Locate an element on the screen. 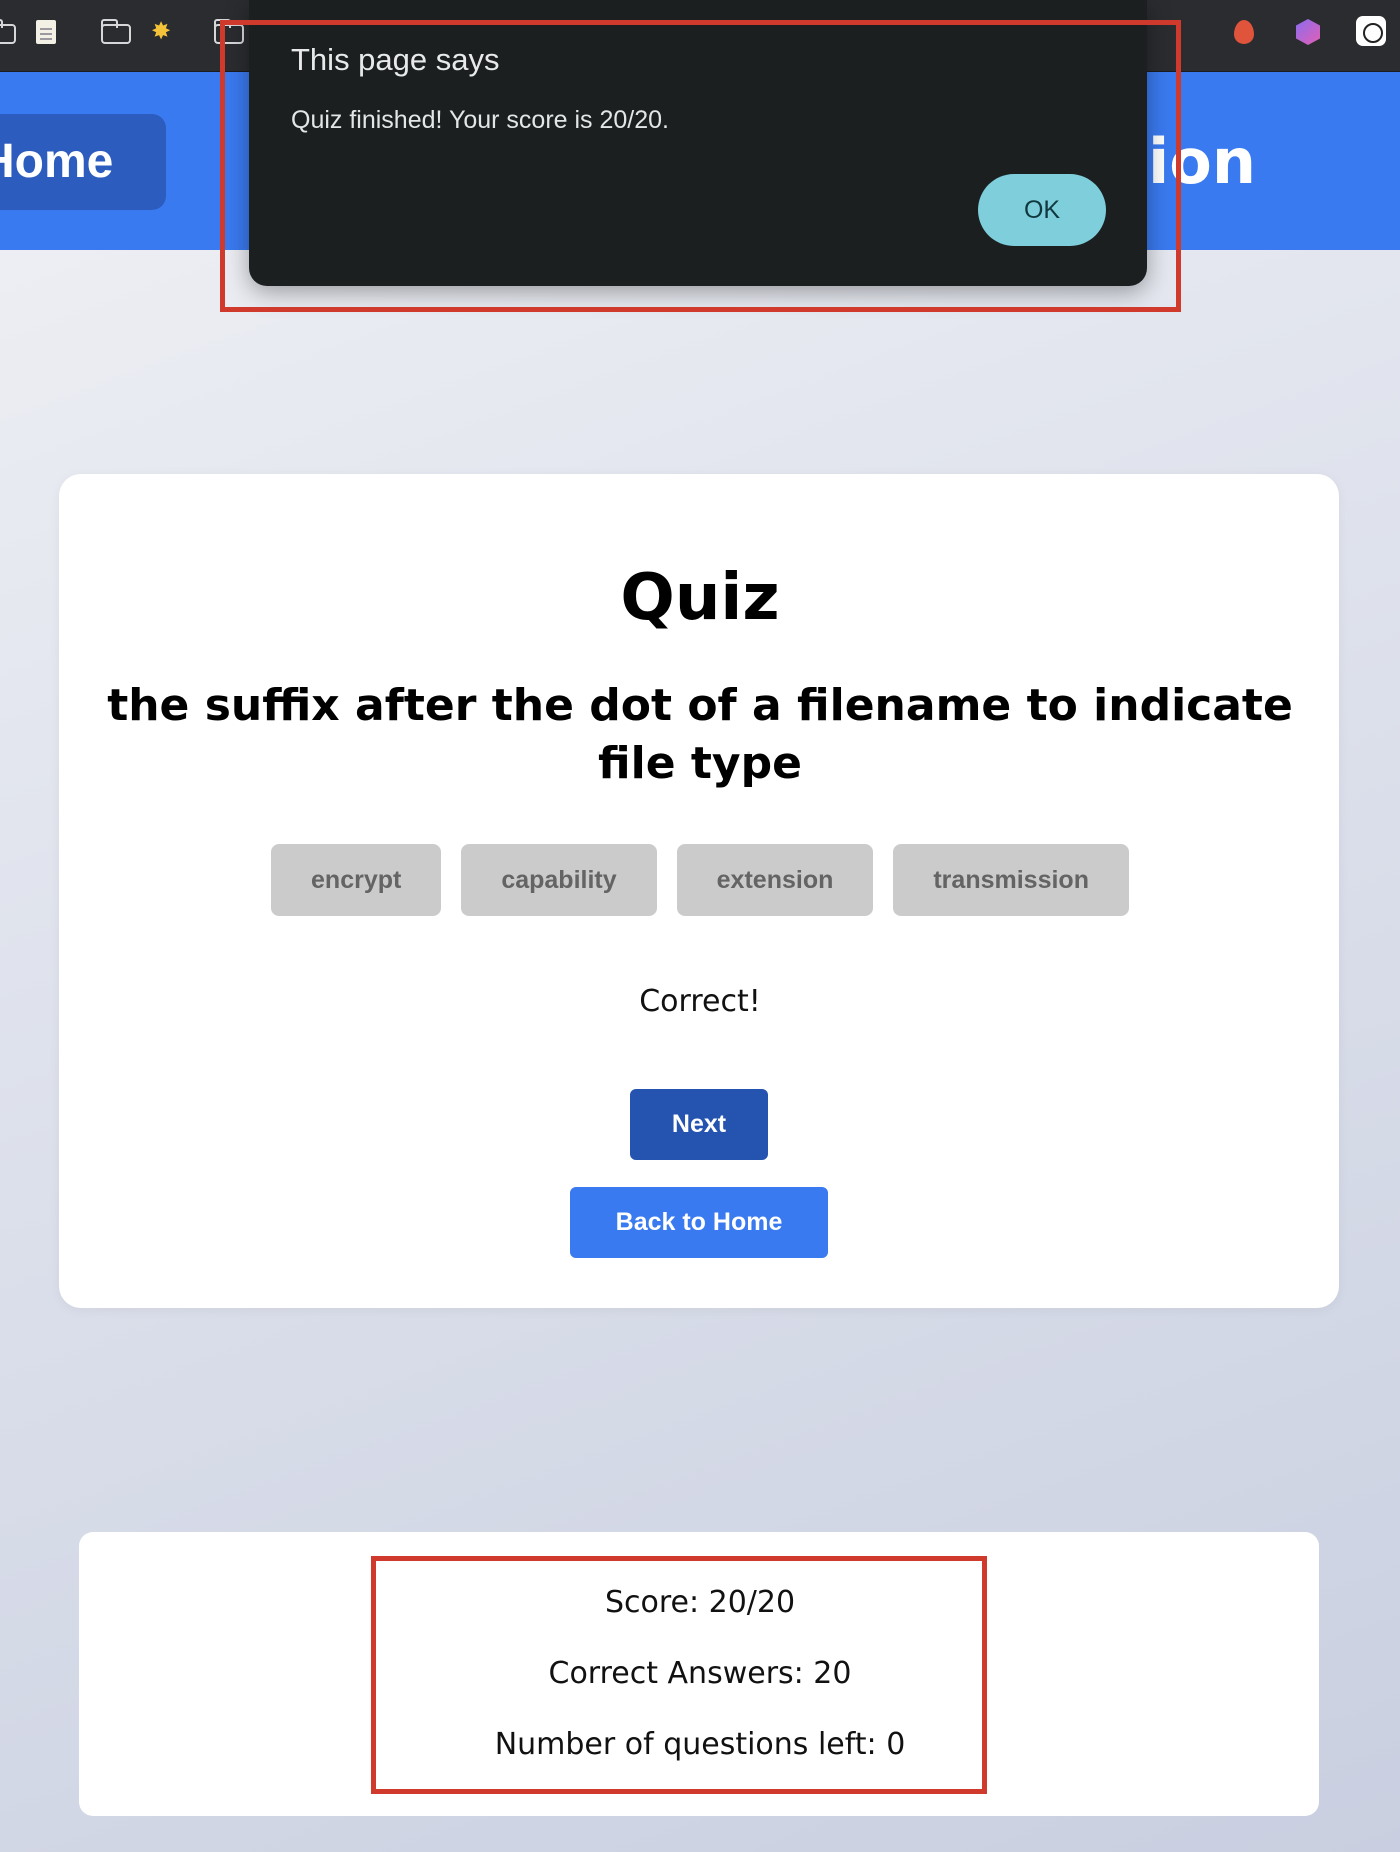 The width and height of the screenshot is (1400, 1852). cube-icon is located at coordinates (1308, 31).